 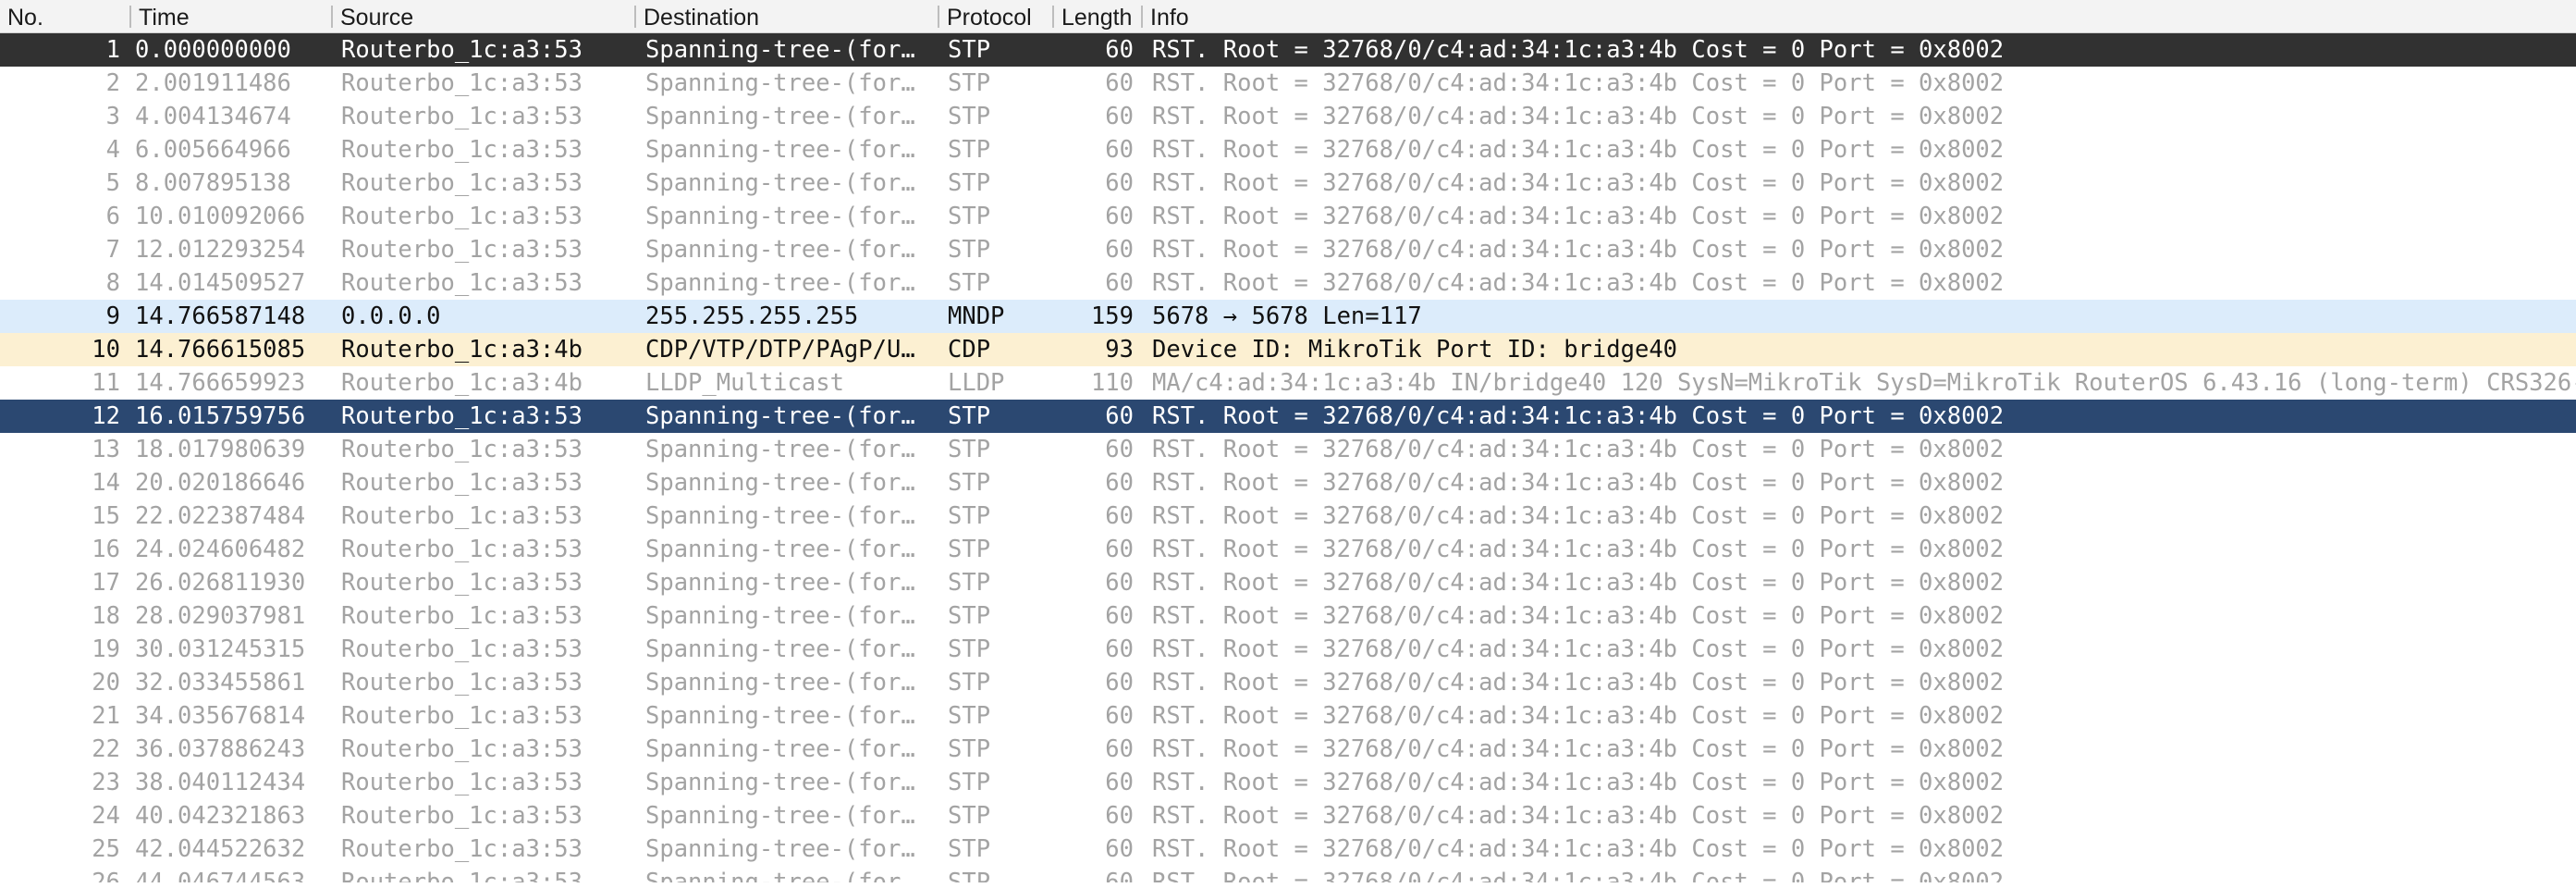 What do you see at coordinates (220, 549) in the screenshot?
I see `packet-time: 24.024606482` at bounding box center [220, 549].